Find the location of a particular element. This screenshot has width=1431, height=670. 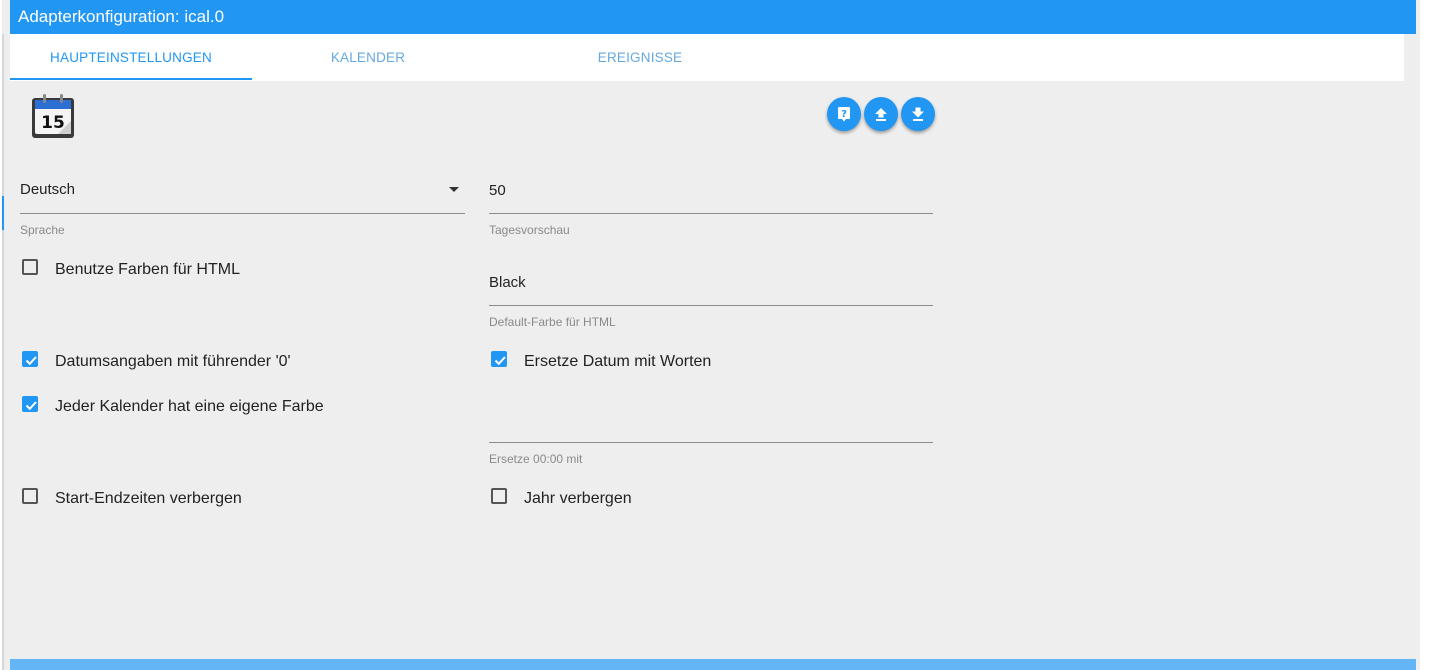

hide-times-checkbox is located at coordinates (30, 496).